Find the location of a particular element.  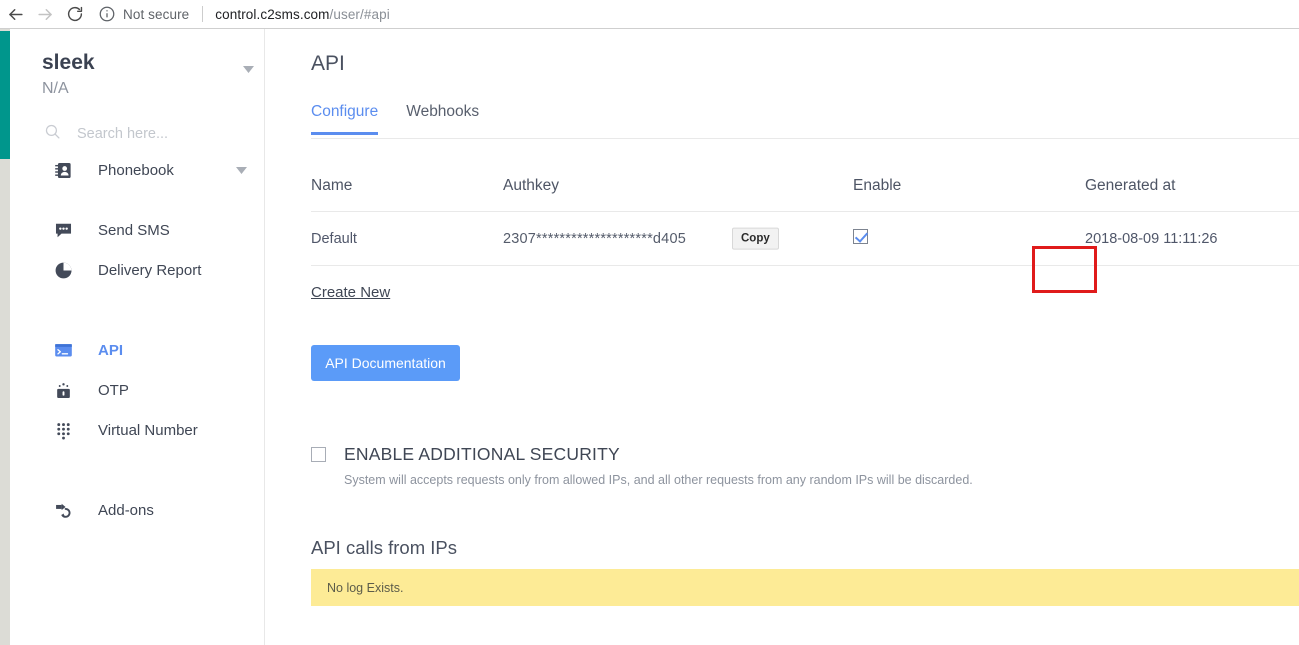

back-button is located at coordinates (15, 14).